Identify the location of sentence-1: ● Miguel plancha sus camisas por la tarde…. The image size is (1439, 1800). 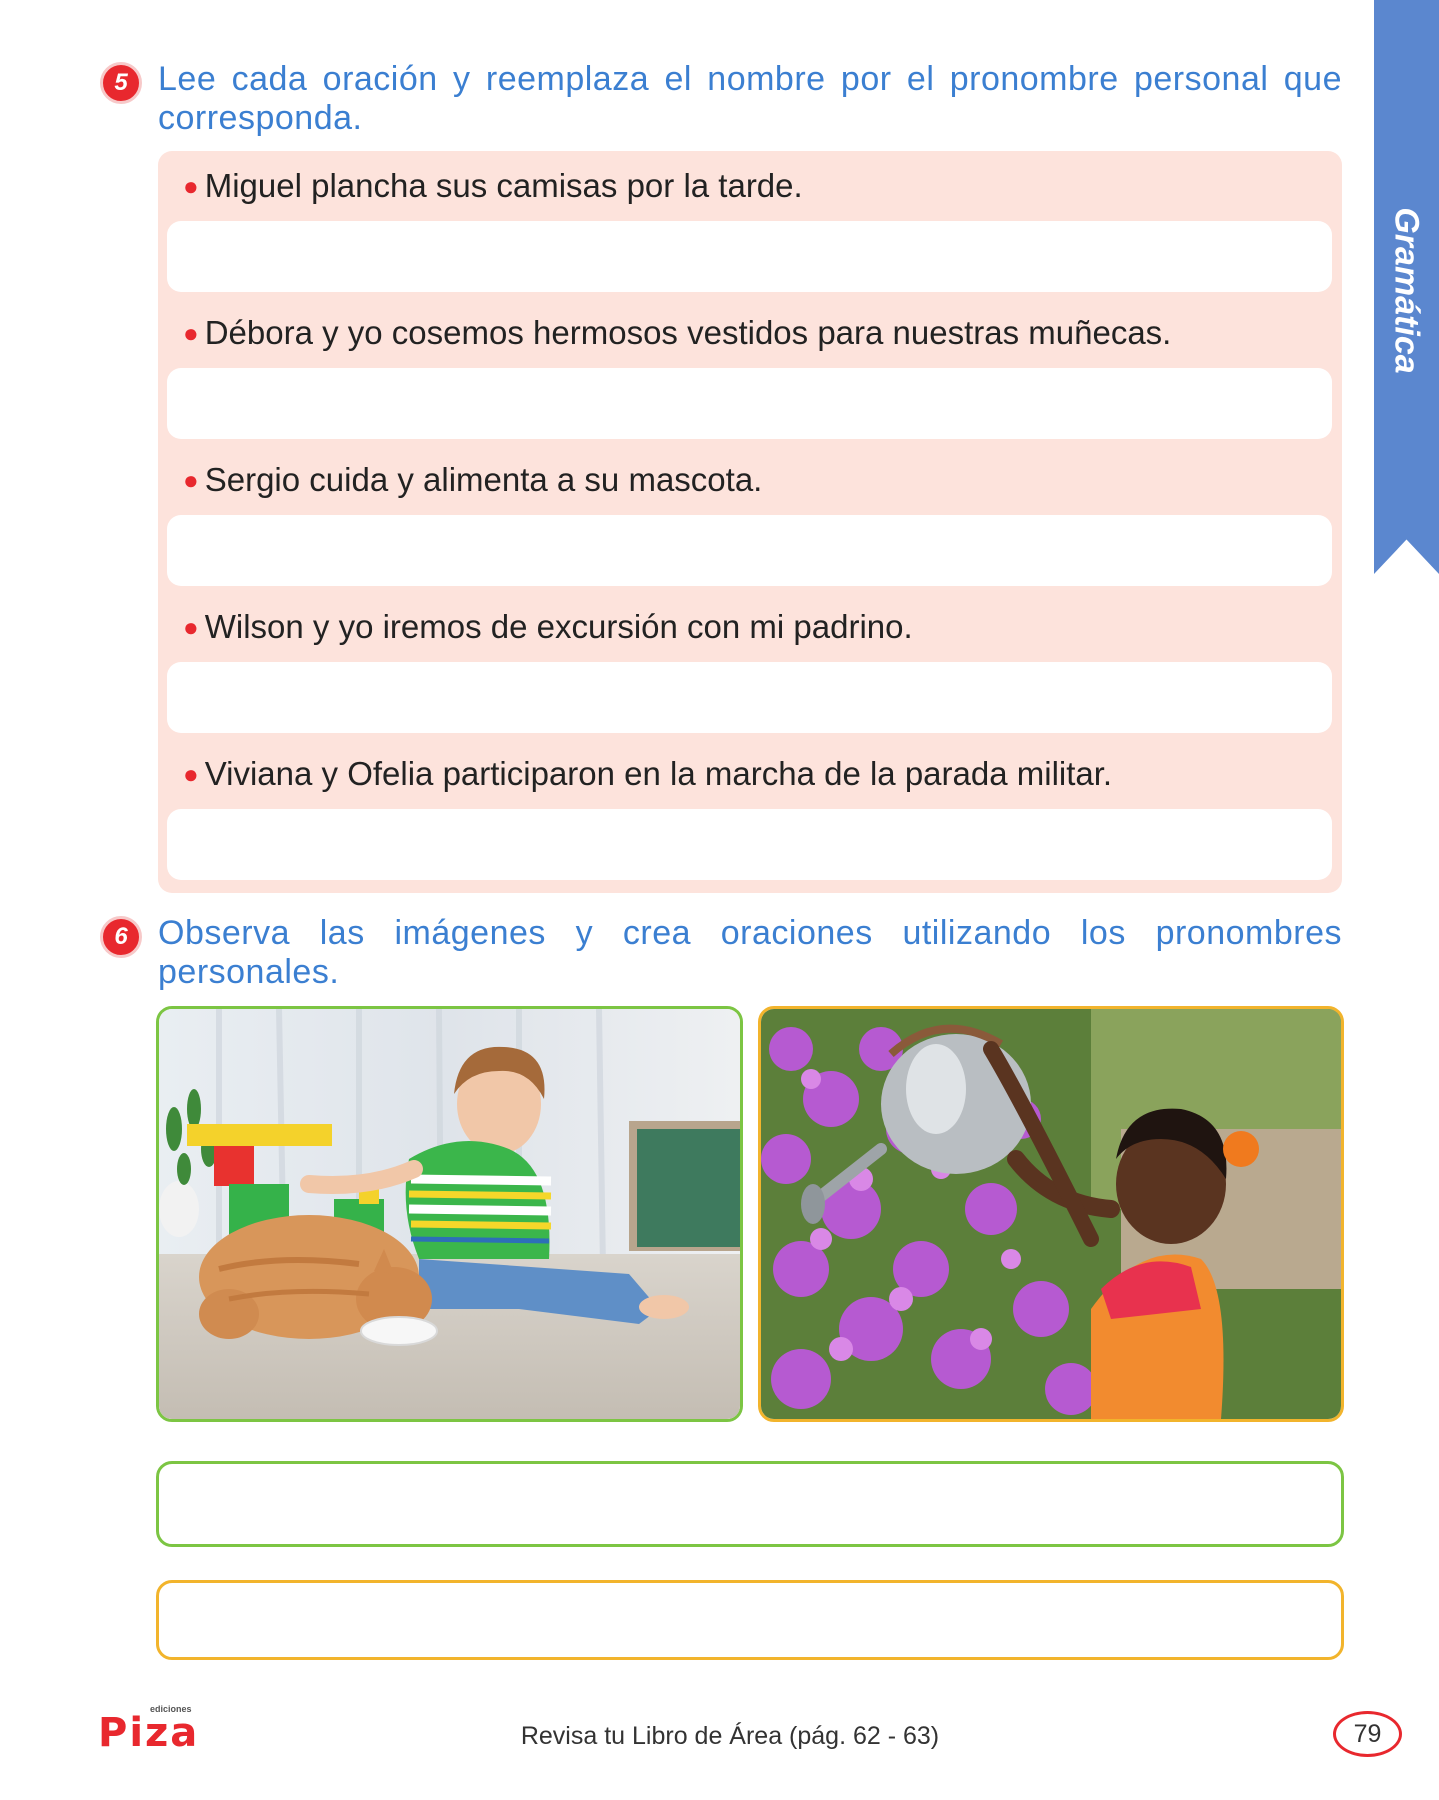
(493, 186).